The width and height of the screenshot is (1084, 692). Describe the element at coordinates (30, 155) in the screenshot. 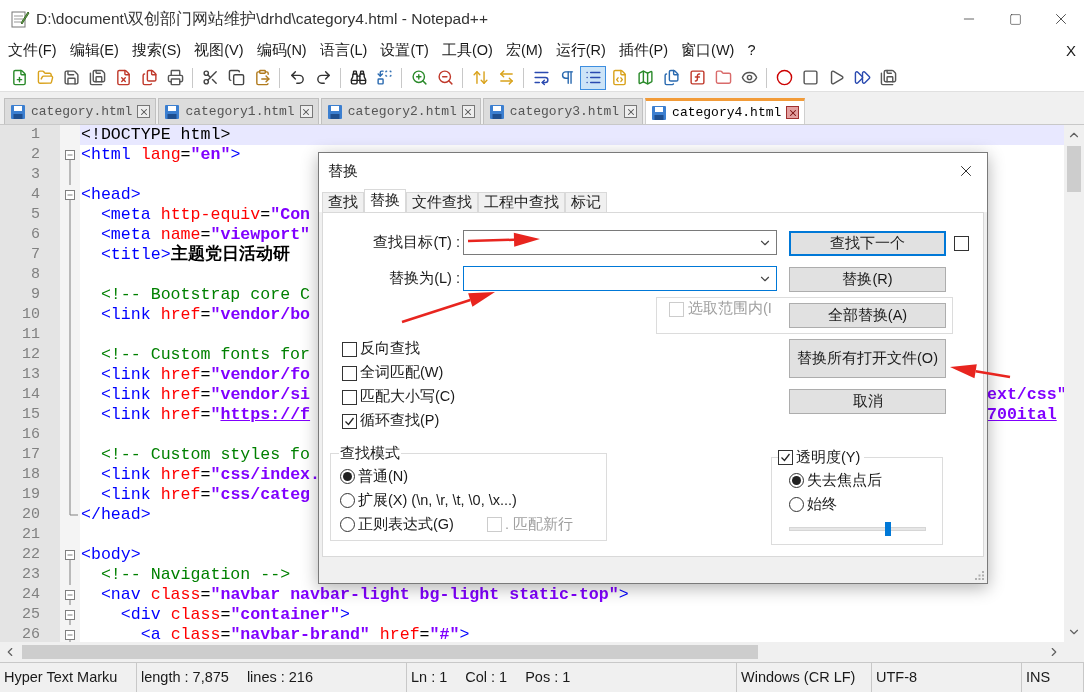

I see `line-number: 2` at that location.